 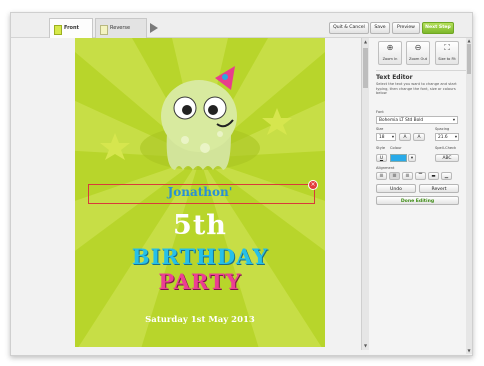 What do you see at coordinates (439, 188) in the screenshot?
I see `revert-button: Revert` at bounding box center [439, 188].